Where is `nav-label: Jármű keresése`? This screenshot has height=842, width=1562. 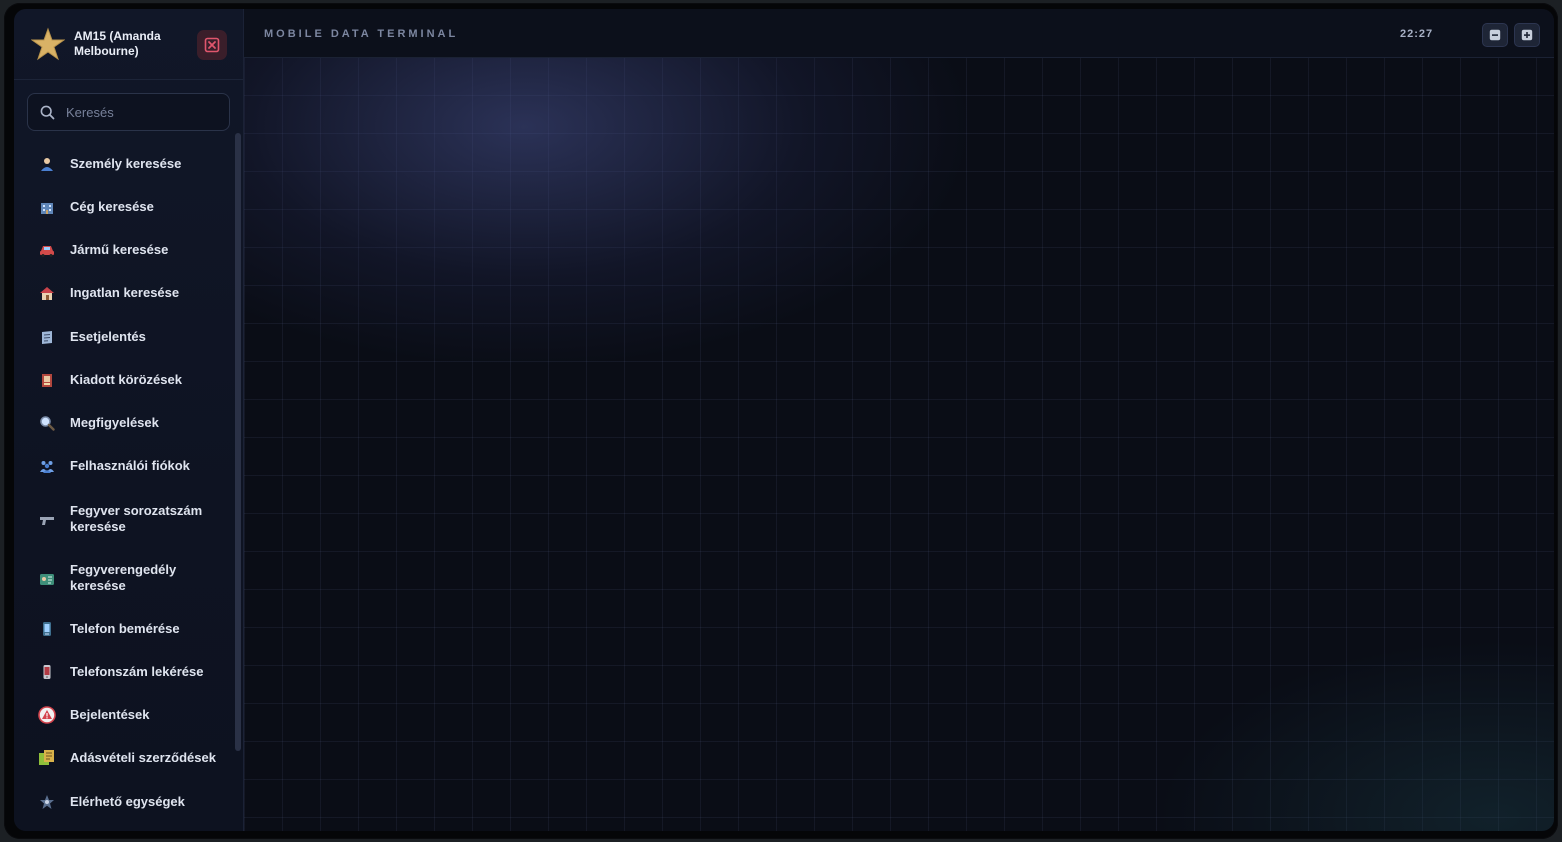 nav-label: Jármű keresése is located at coordinates (119, 249).